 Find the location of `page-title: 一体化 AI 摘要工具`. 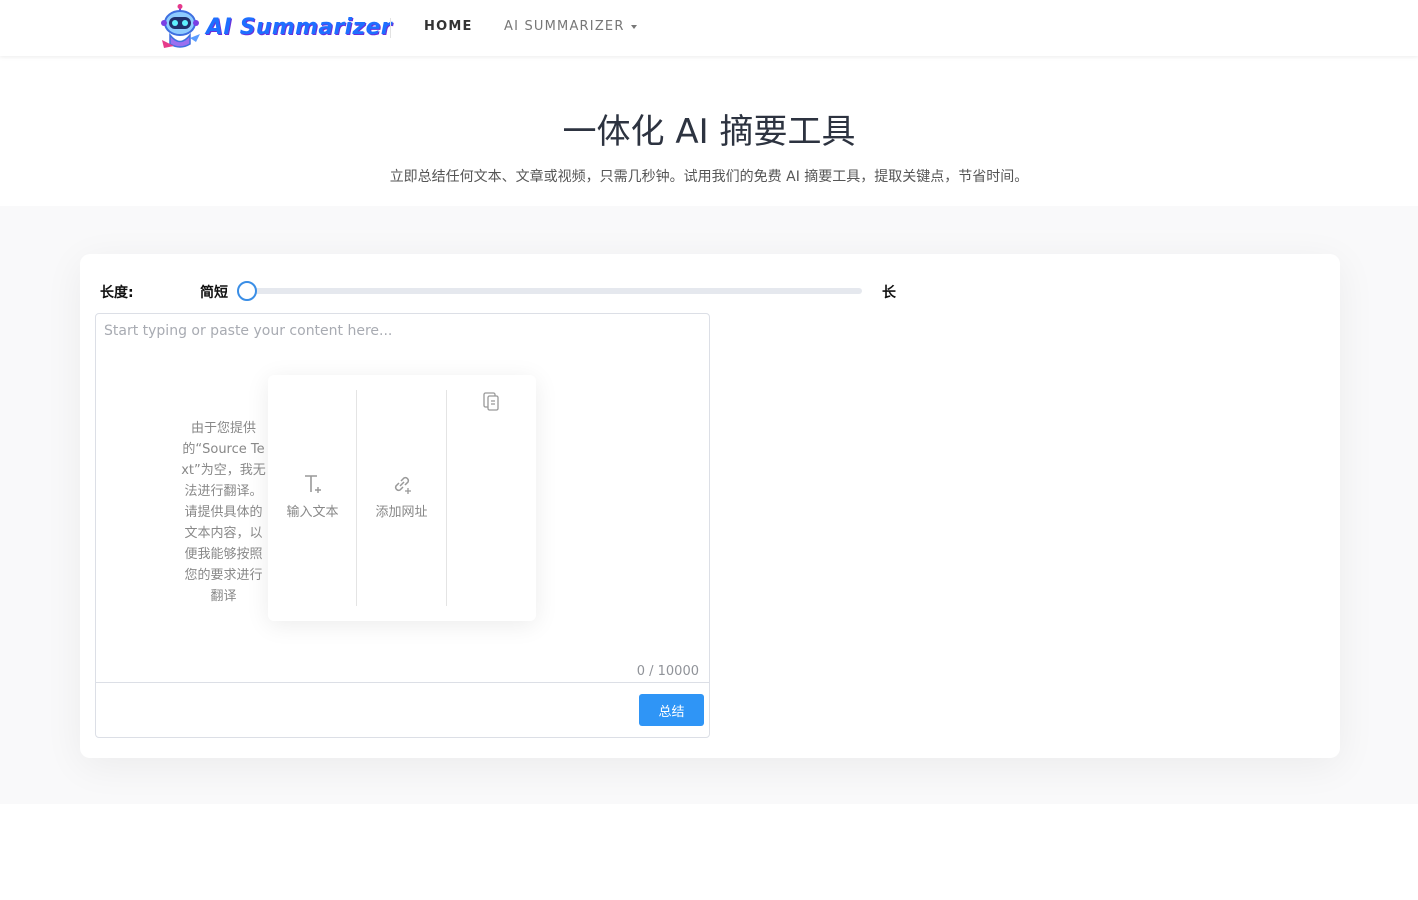

page-title: 一体化 AI 摘要工具 is located at coordinates (709, 132).